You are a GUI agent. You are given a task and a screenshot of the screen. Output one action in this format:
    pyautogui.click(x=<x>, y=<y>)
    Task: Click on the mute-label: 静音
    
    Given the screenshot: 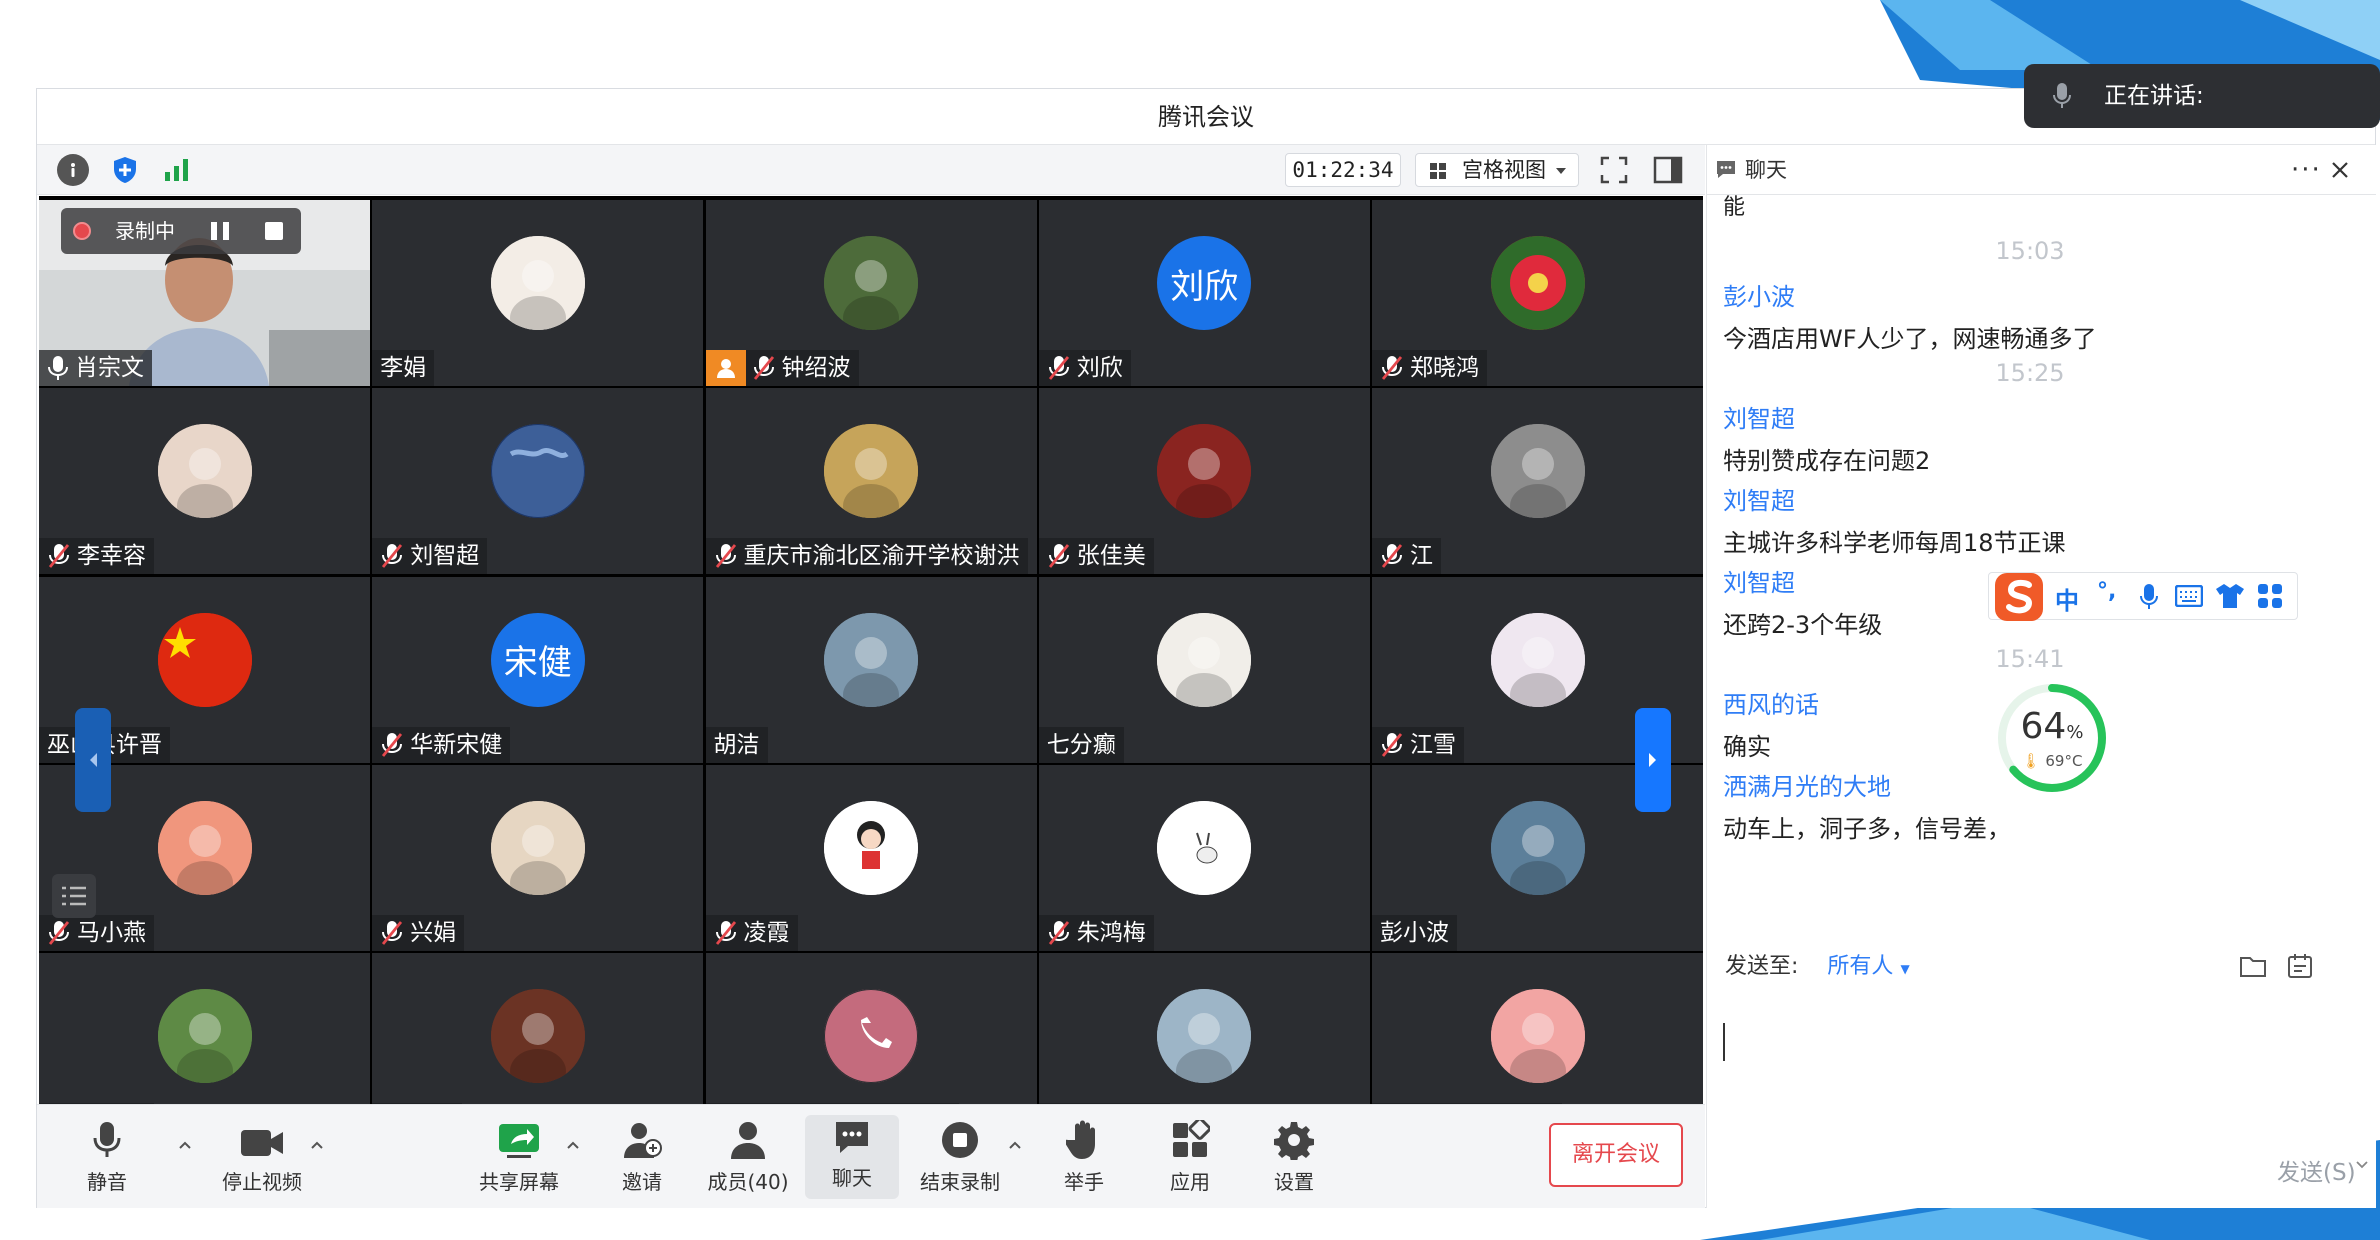 What is the action you would take?
    pyautogui.click(x=107, y=1182)
    